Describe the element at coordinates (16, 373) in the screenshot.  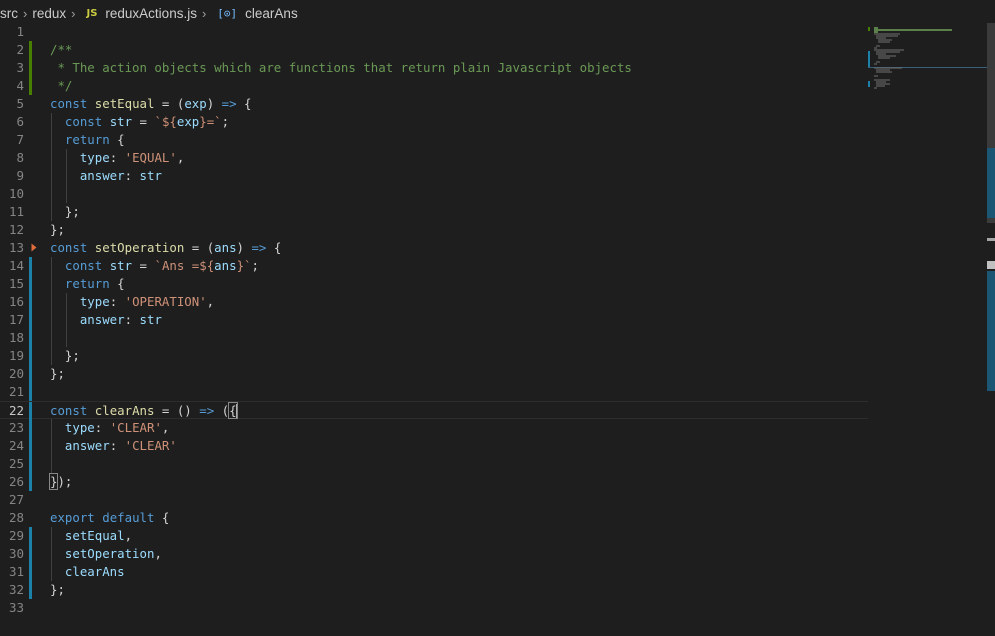
I see `line-number: 20` at that location.